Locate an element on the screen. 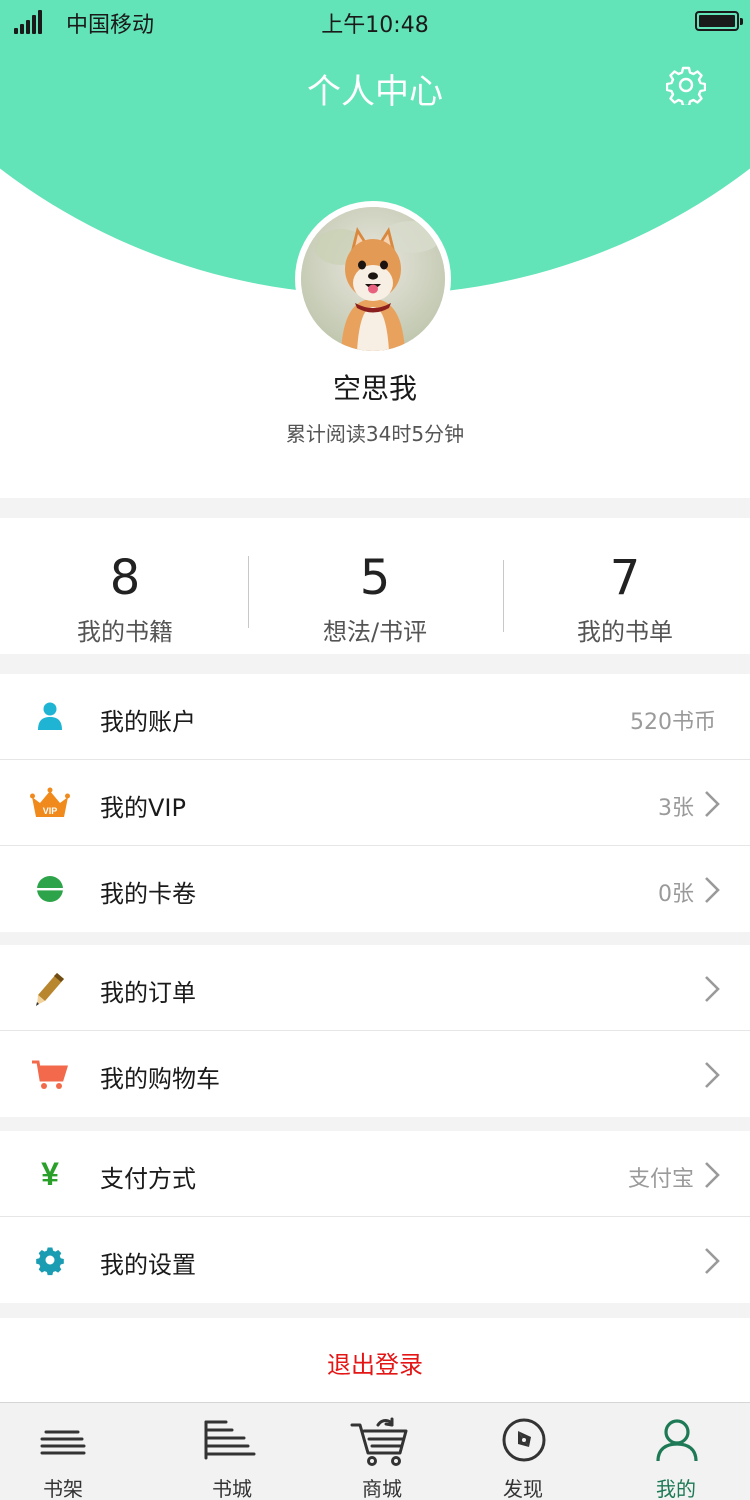 The height and width of the screenshot is (1500, 750). stat-value: 7 is located at coordinates (625, 578).